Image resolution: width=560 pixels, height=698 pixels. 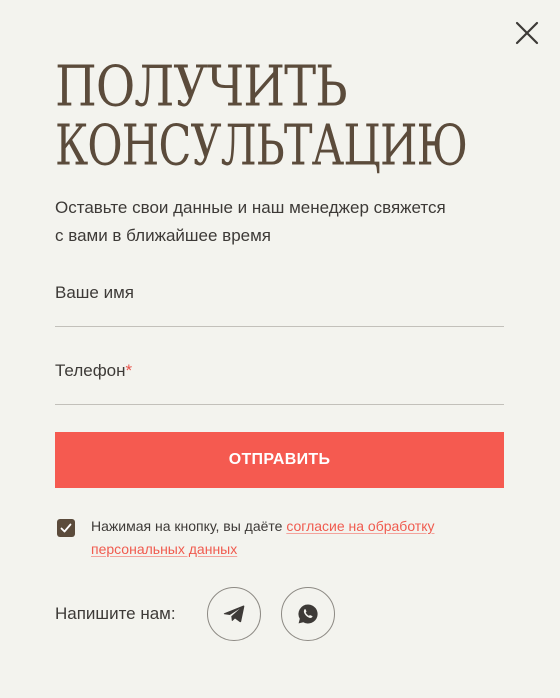 What do you see at coordinates (163, 235) in the screenshot?
I see `subtitle-line-2: с вами в ближайшее время` at bounding box center [163, 235].